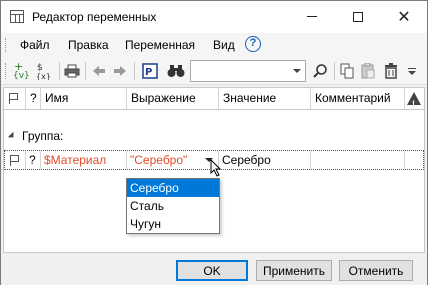 The image size is (428, 285). I want to click on header-warning, so click(414, 98).